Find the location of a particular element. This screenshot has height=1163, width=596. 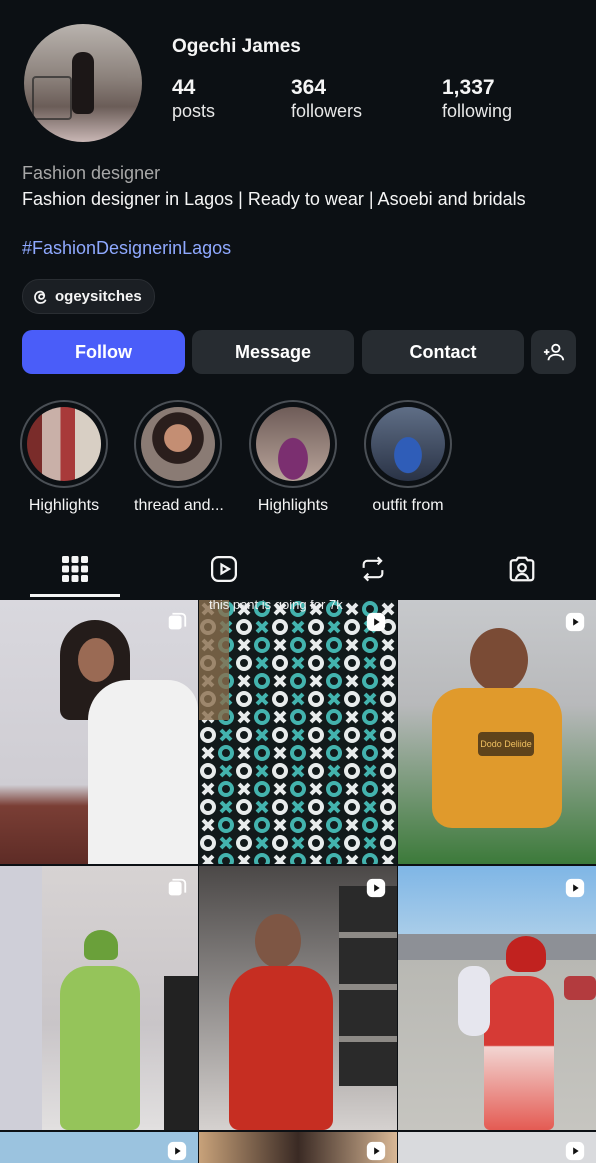

post-background-person is located at coordinates (181, 1053).